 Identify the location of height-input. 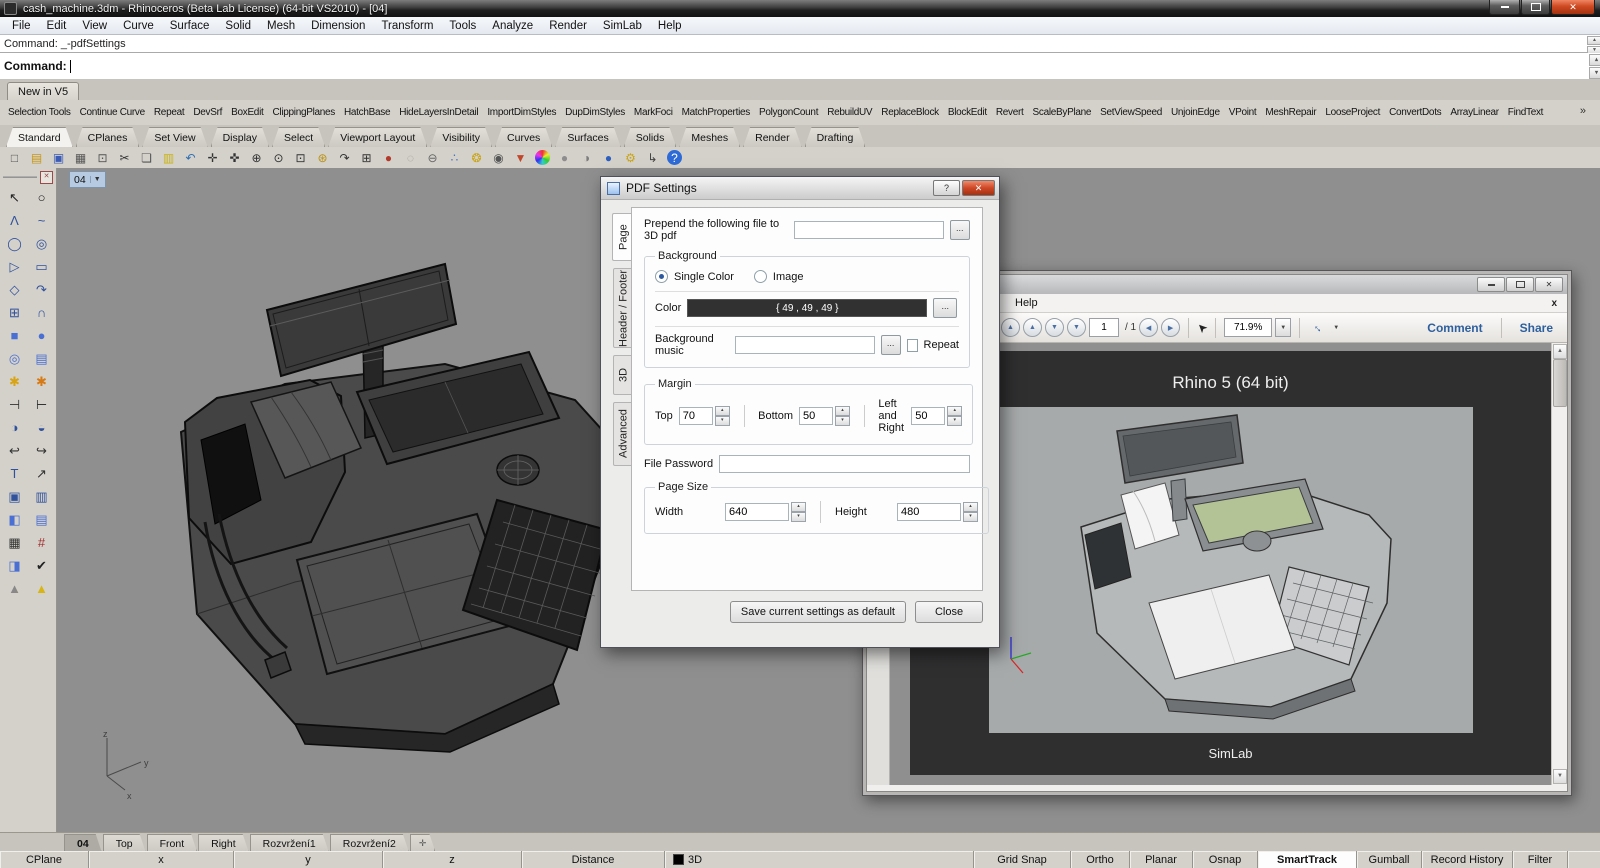
(929, 512).